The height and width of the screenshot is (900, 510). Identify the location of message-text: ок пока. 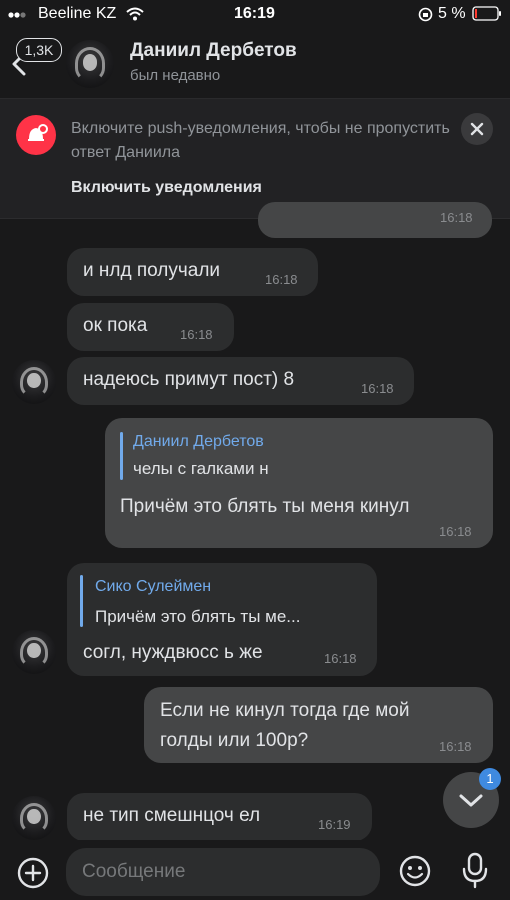
(115, 325).